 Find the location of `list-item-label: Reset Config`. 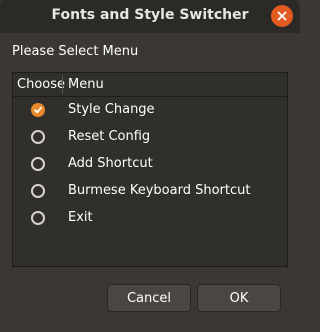

list-item-label: Reset Config is located at coordinates (109, 136).